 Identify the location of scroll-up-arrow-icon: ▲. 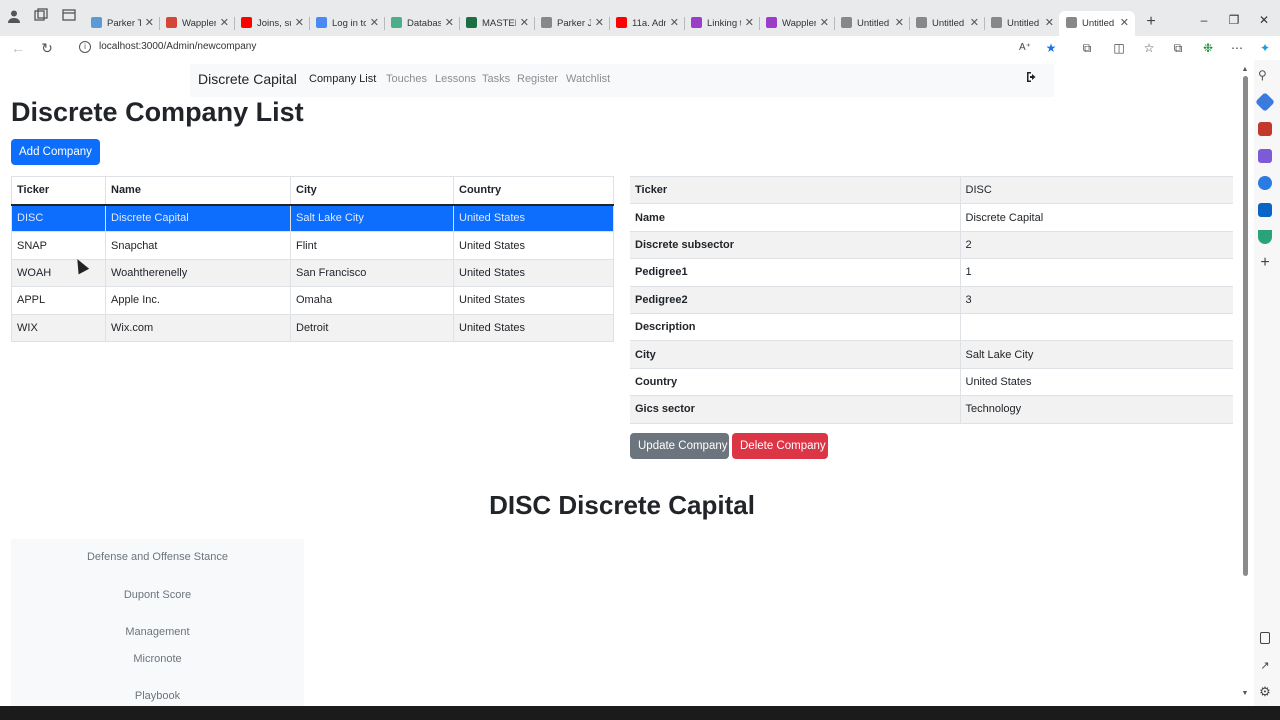
(1245, 69).